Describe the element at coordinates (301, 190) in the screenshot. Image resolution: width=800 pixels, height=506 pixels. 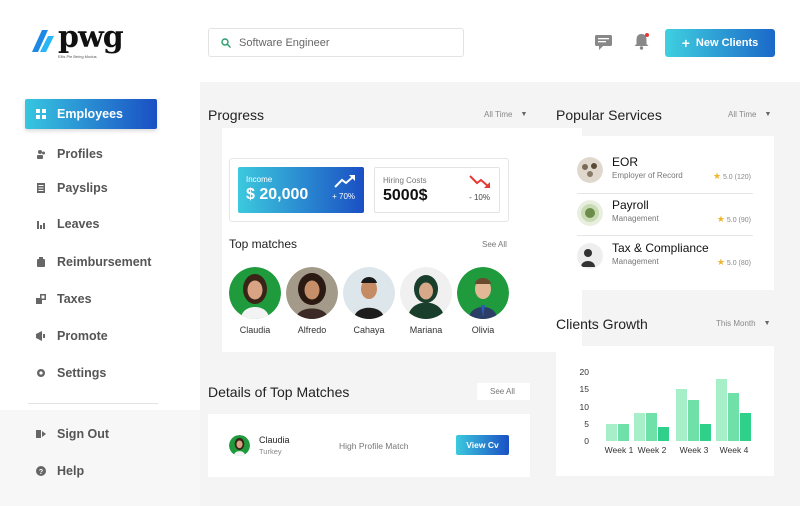
I see `income-card: Income $ 20,000 + 70%` at that location.